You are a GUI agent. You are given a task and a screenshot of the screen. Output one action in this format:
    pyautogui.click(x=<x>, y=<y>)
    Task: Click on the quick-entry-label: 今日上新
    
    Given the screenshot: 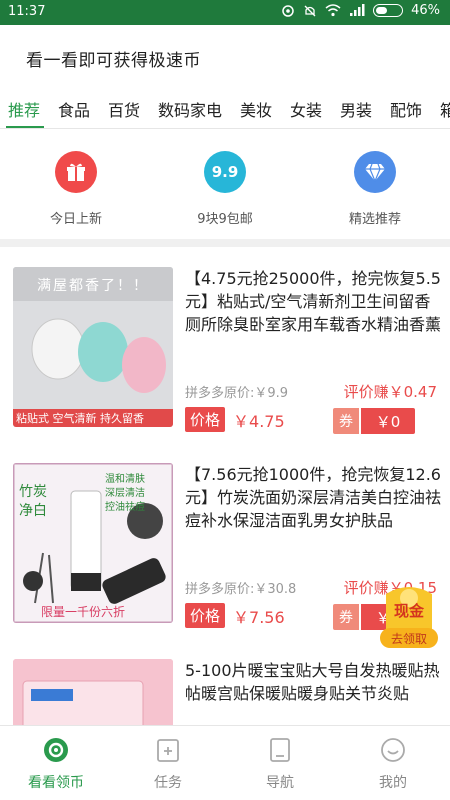 What is the action you would take?
    pyautogui.click(x=75, y=219)
    